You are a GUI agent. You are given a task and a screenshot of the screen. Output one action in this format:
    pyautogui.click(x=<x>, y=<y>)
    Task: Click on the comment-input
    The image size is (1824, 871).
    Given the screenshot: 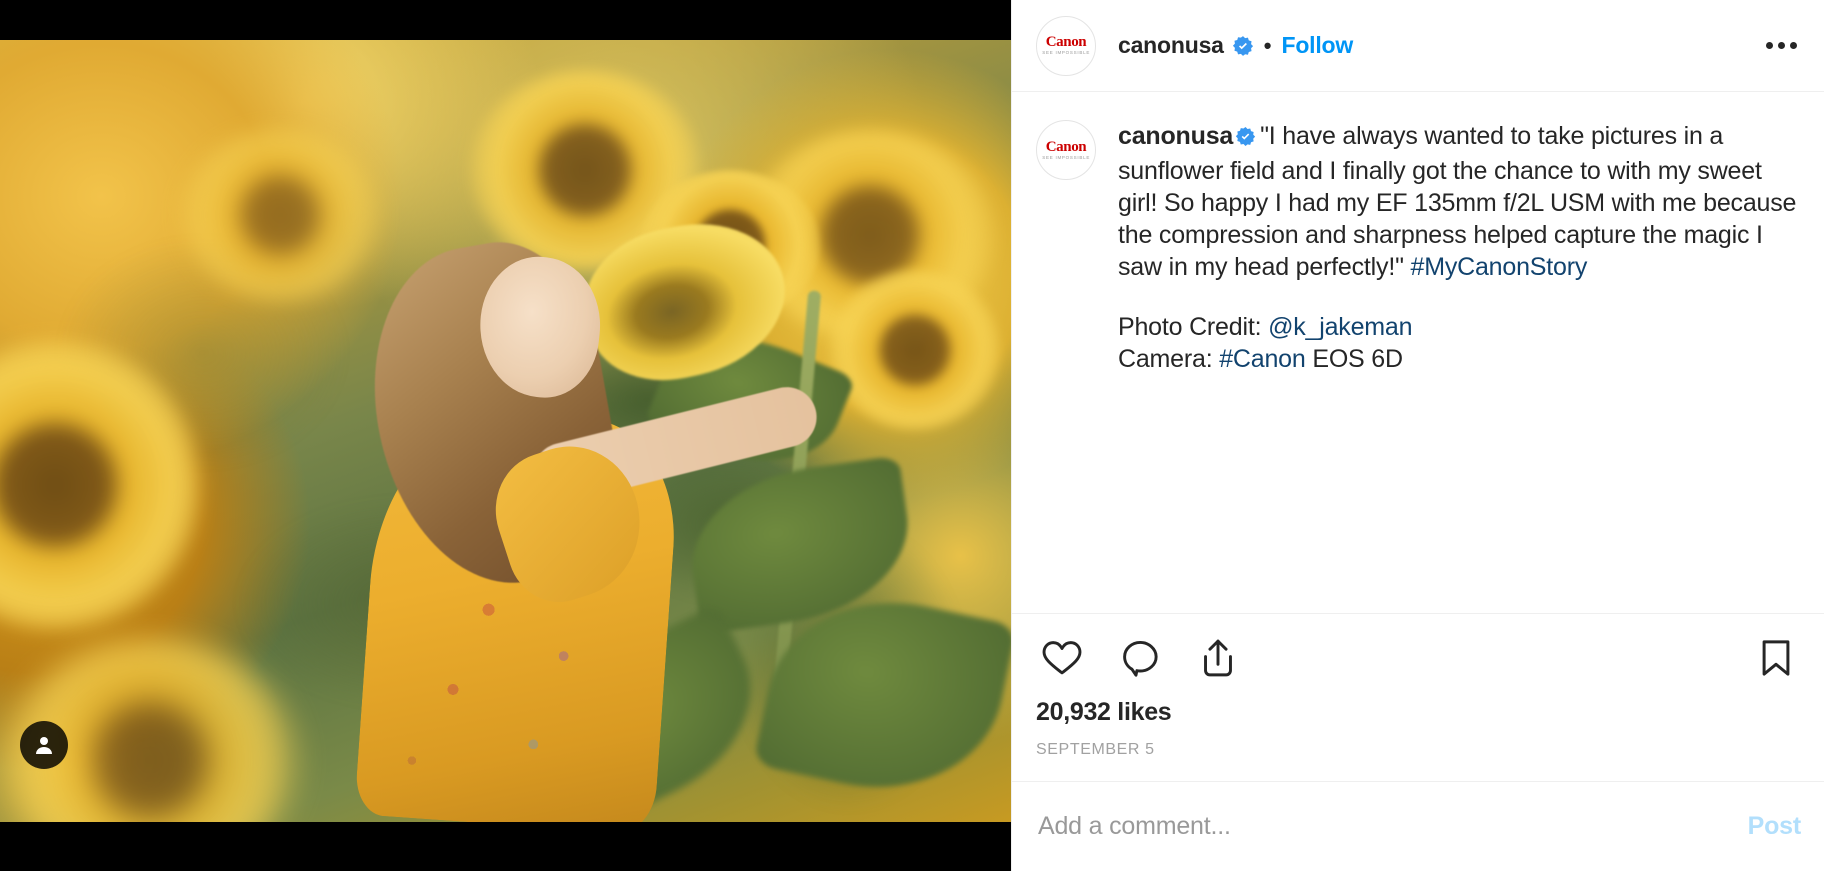 What is the action you would take?
    pyautogui.click(x=1382, y=826)
    